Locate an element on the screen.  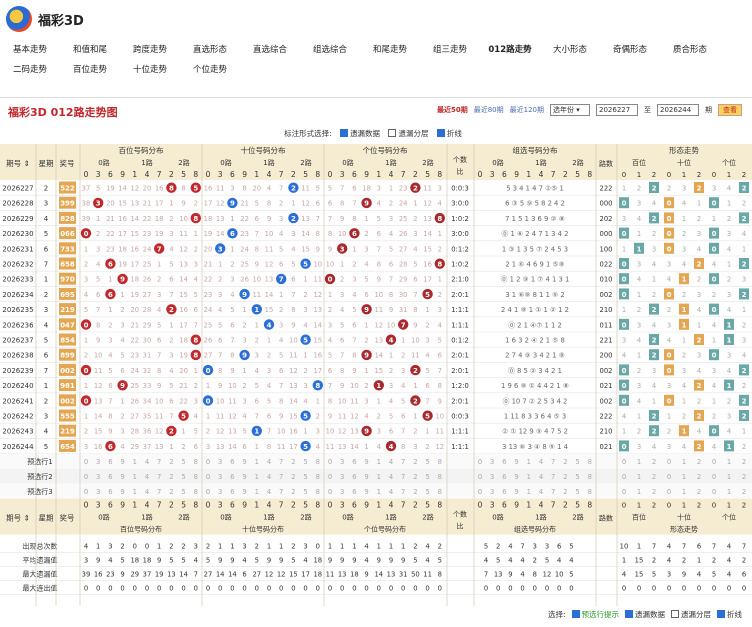
nav-item: 组三走势 is located at coordinates (450, 52).